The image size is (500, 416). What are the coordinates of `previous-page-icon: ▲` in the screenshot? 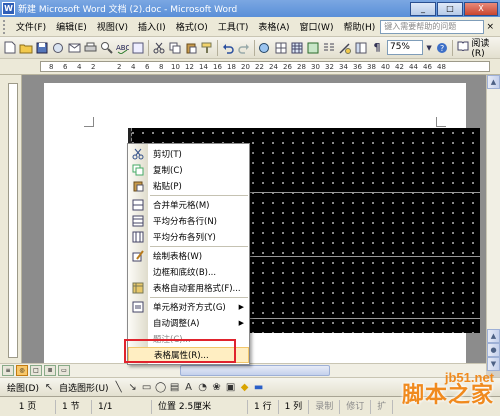 It's located at (493, 336).